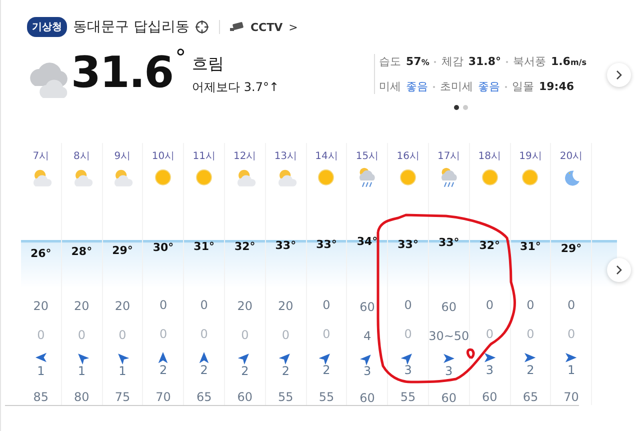  I want to click on camera-icon, so click(237, 27).